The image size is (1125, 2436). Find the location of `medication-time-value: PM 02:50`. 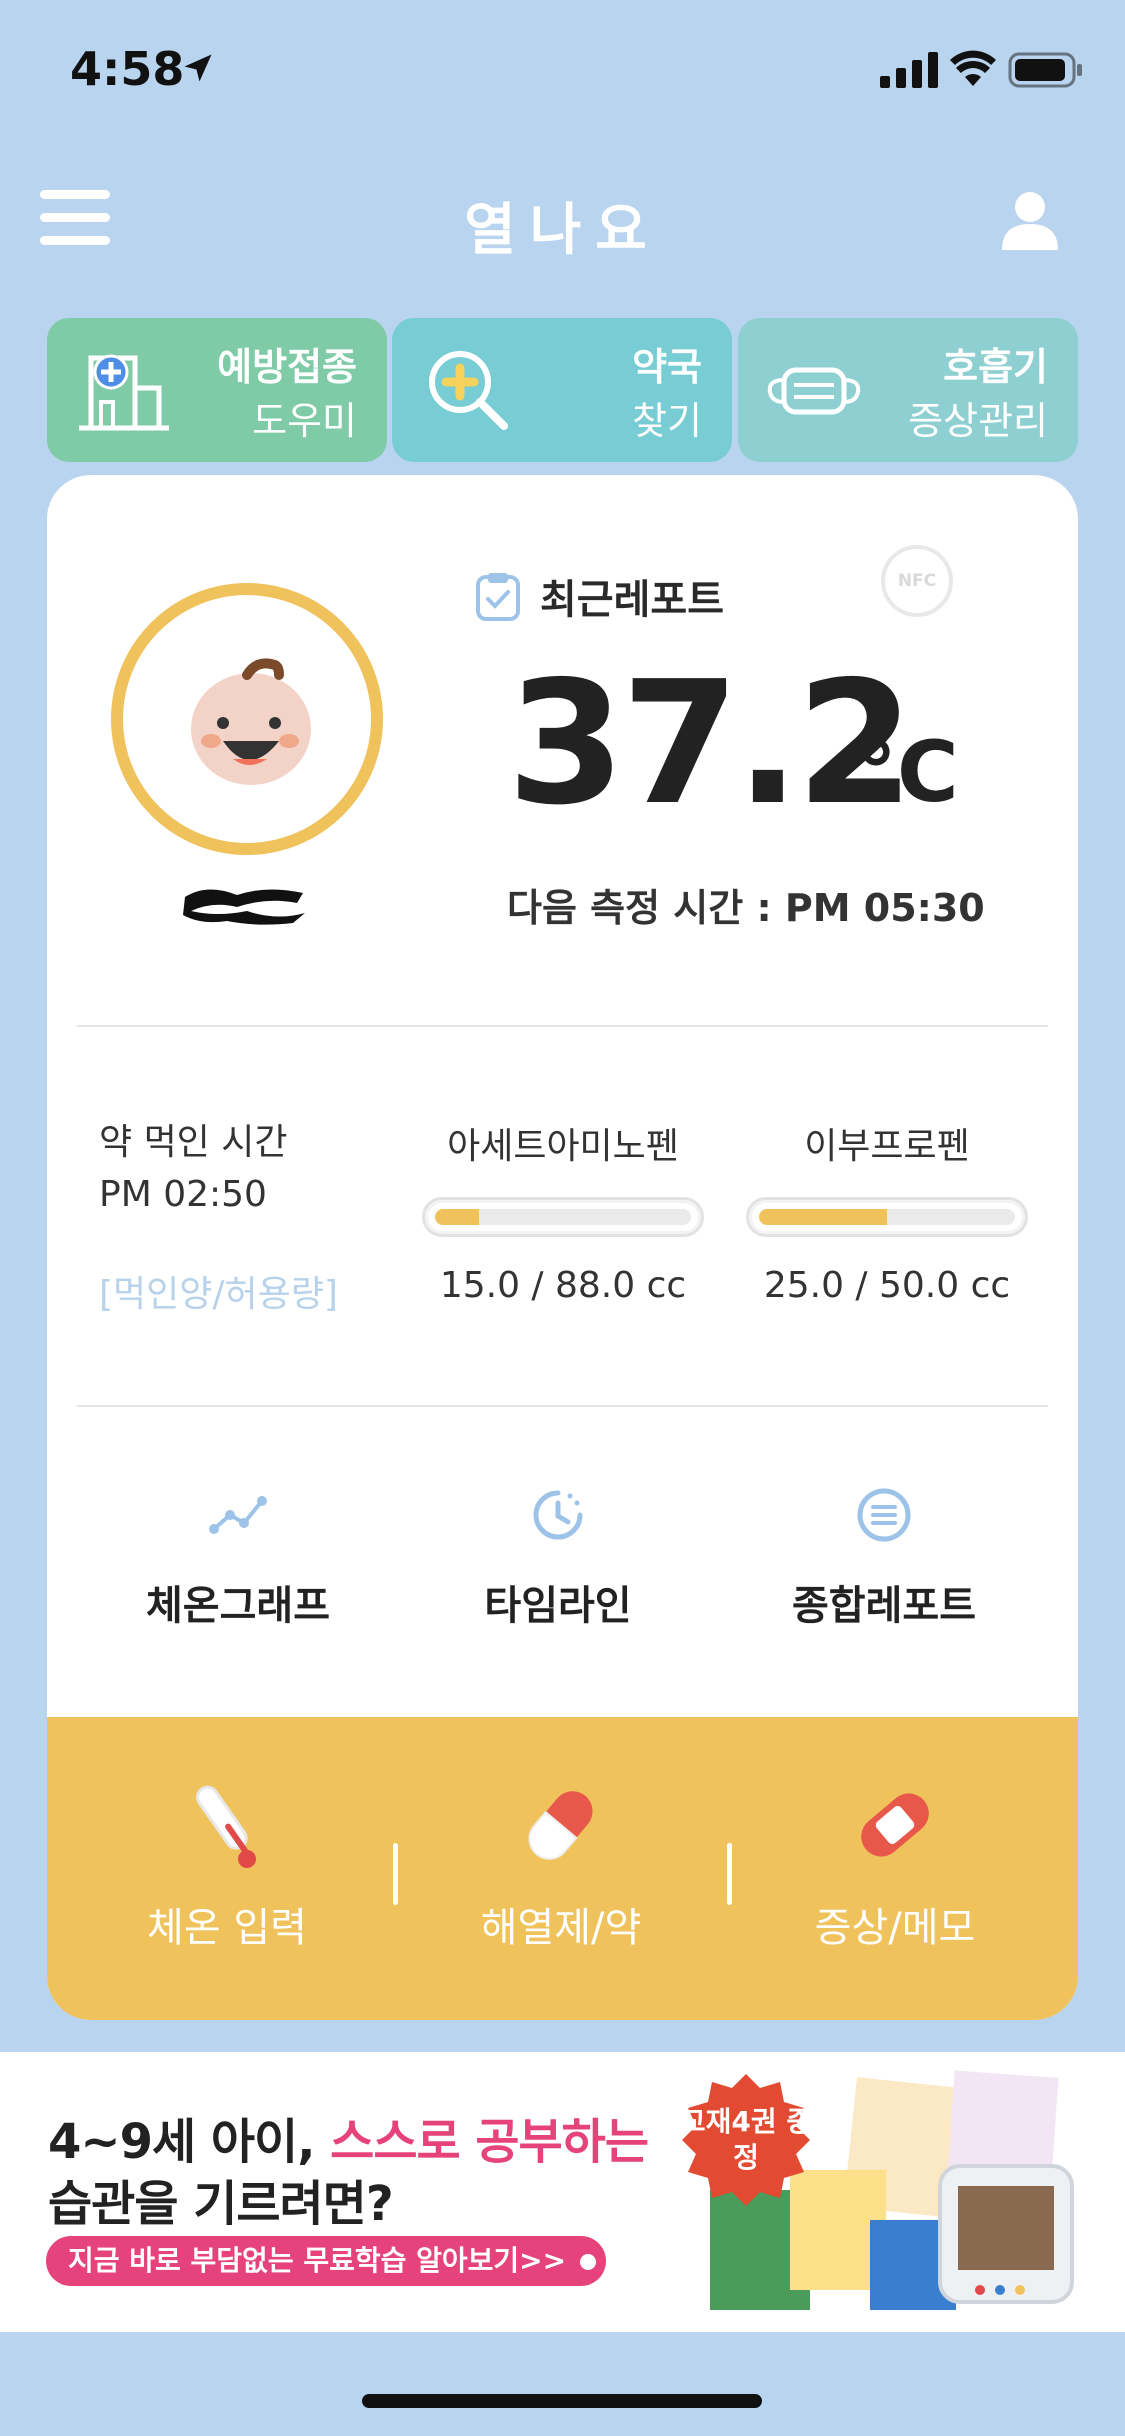

medication-time-value: PM 02:50 is located at coordinates (183, 1194).